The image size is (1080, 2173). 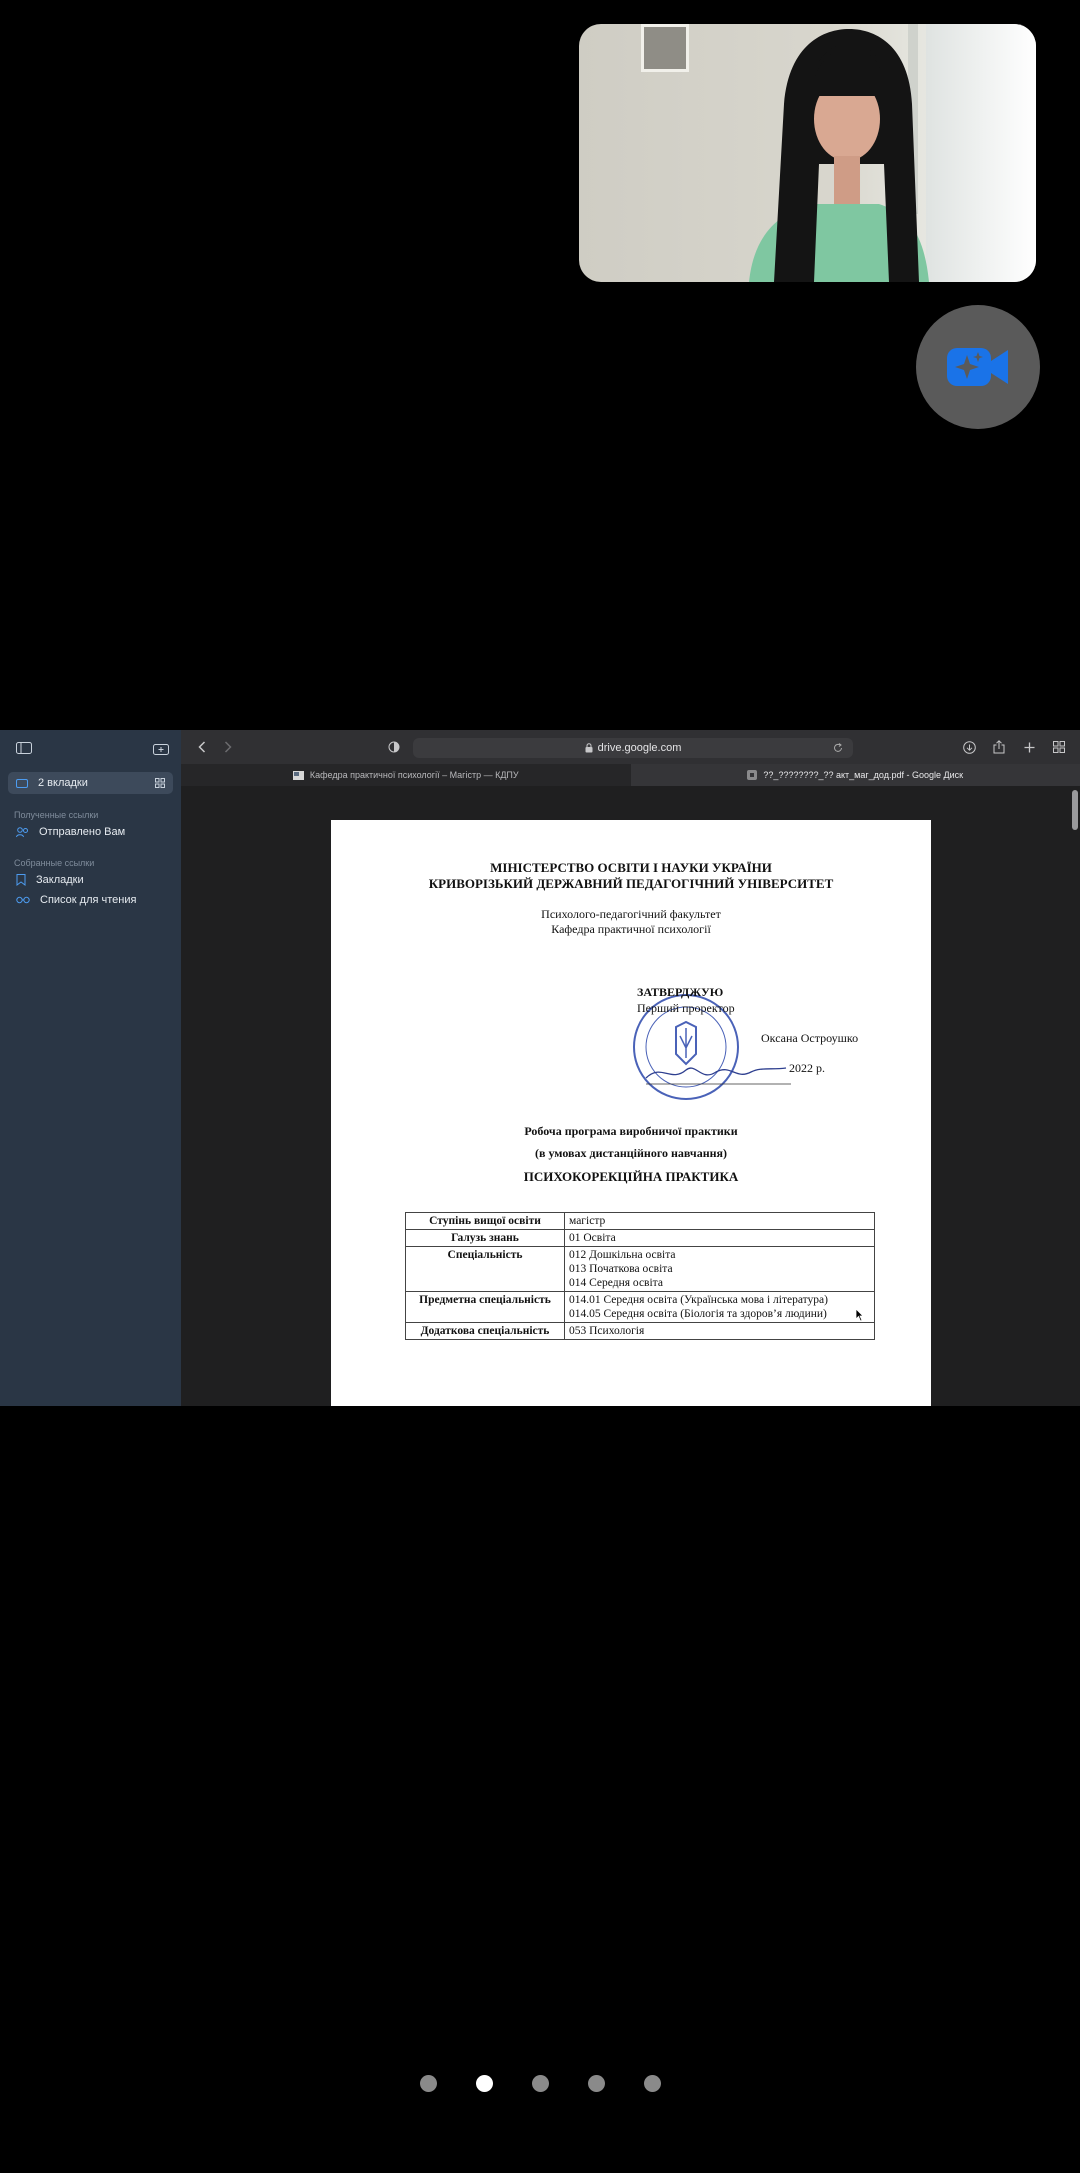 I want to click on share-icon, so click(x=999, y=747).